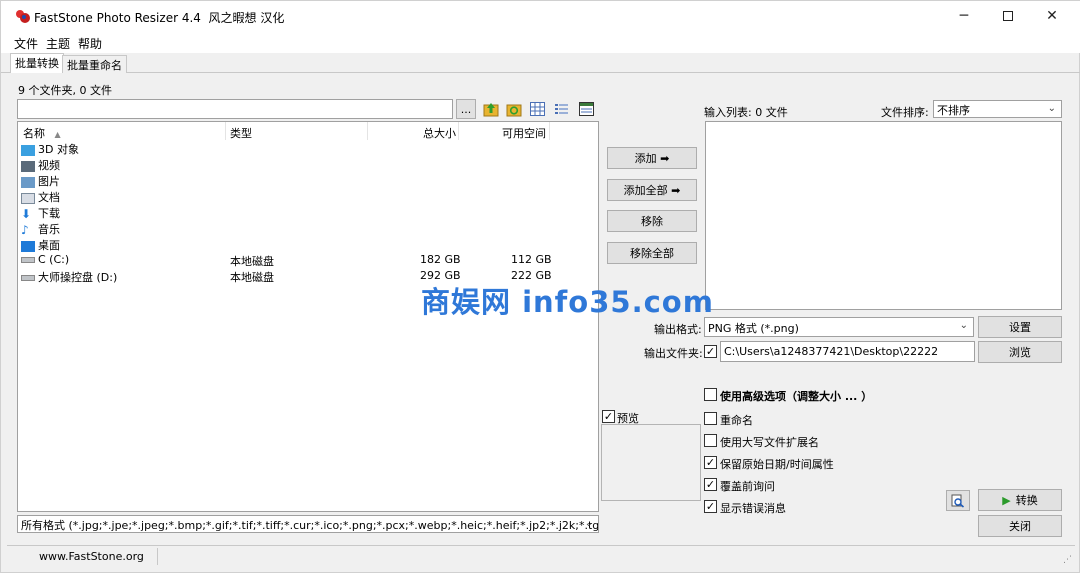  What do you see at coordinates (40, 181) in the screenshot?
I see `list-item: 图片` at bounding box center [40, 181].